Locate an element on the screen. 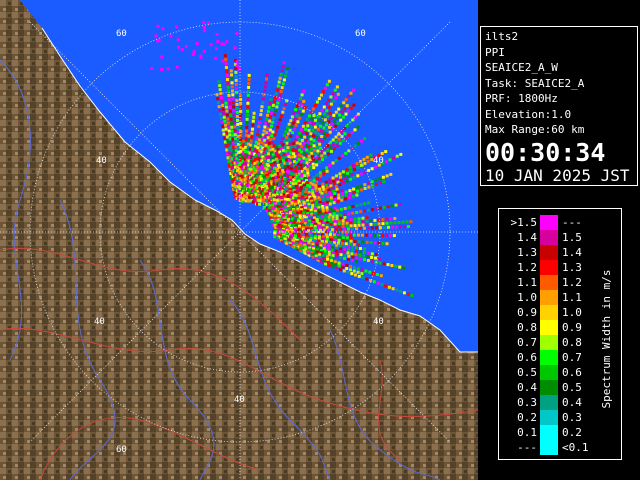  legend-row: 1.1 1.2 is located at coordinates (549, 282).